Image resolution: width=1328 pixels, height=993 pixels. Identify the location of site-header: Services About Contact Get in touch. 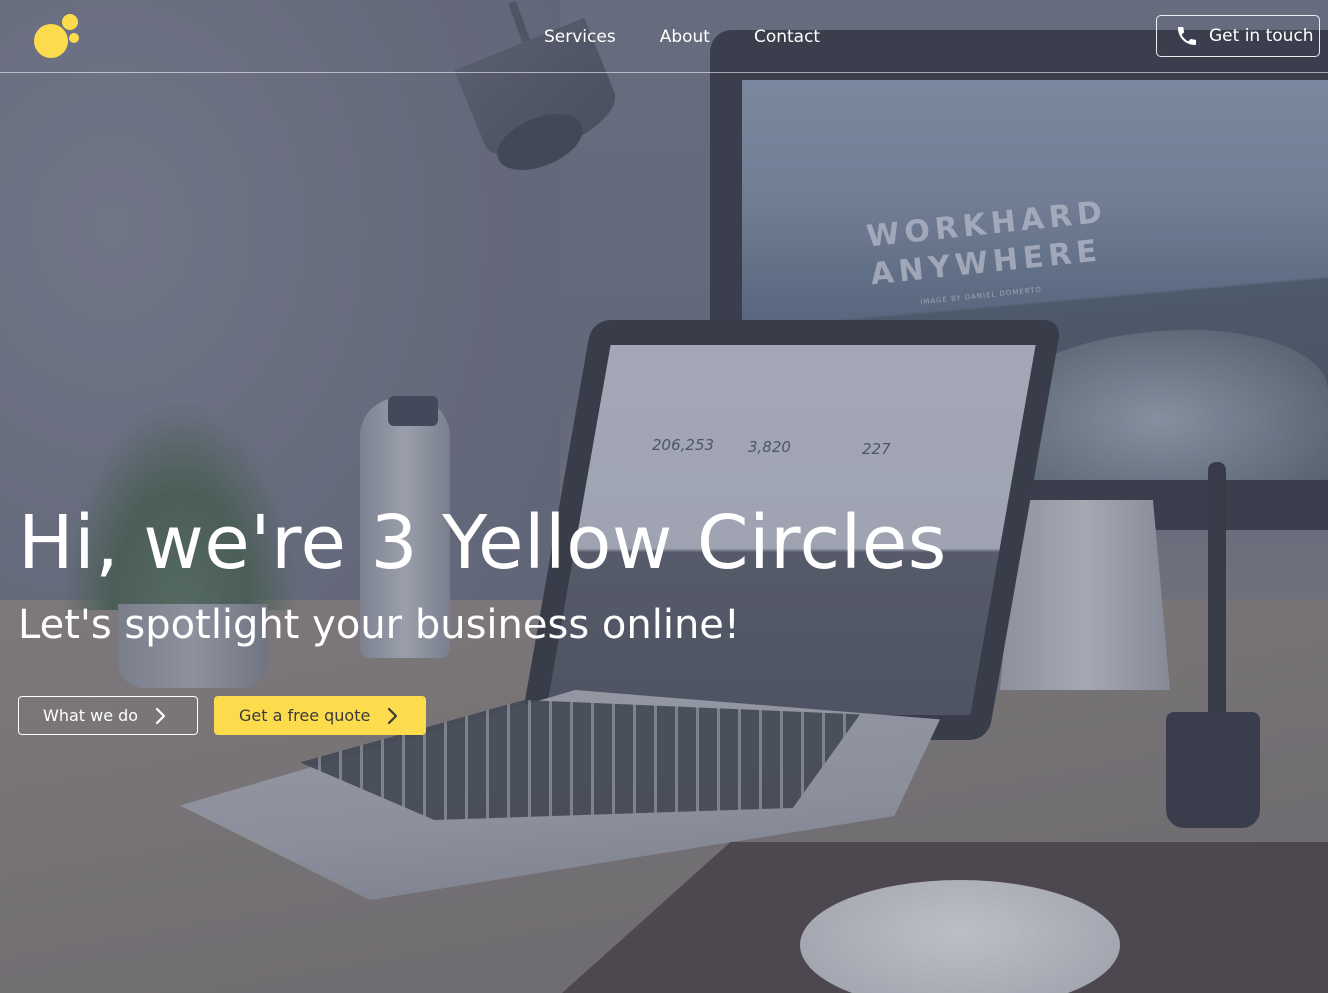
(664, 36).